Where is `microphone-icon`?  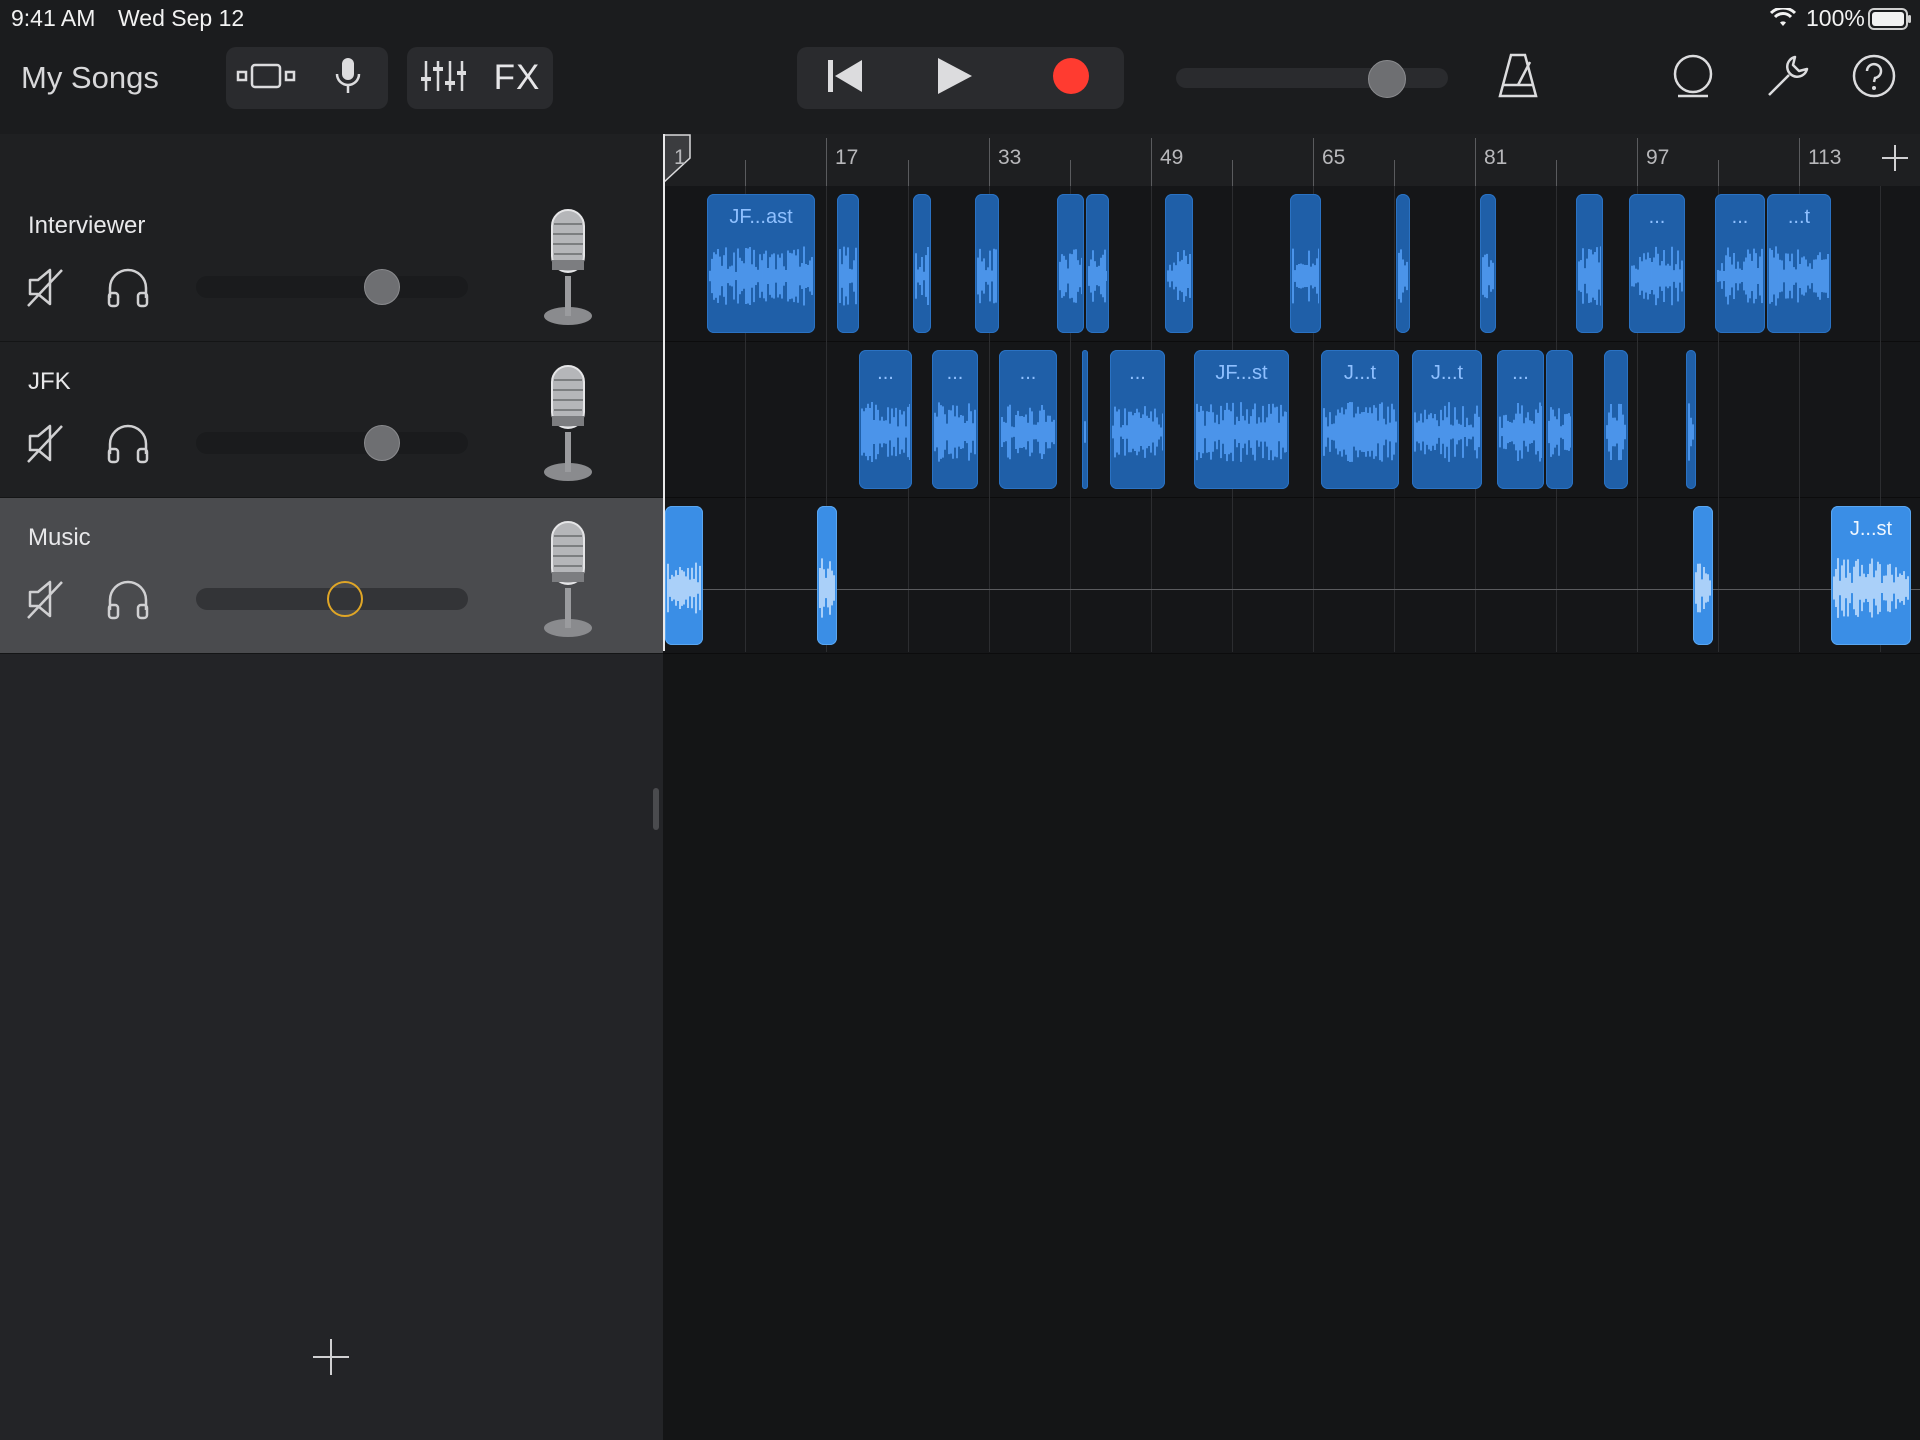 microphone-icon is located at coordinates (348, 78).